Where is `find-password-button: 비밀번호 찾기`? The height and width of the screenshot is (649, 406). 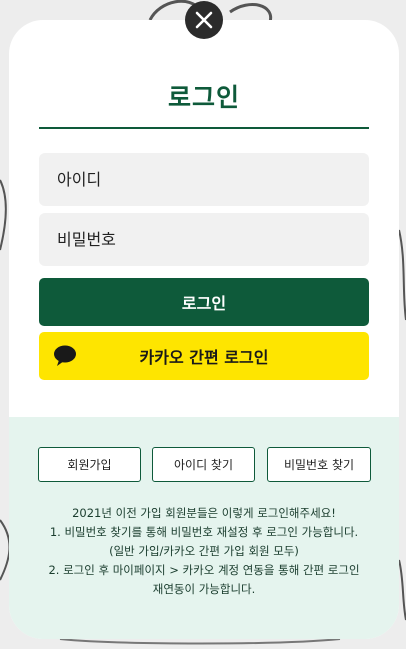 find-password-button: 비밀번호 찾기 is located at coordinates (319, 464).